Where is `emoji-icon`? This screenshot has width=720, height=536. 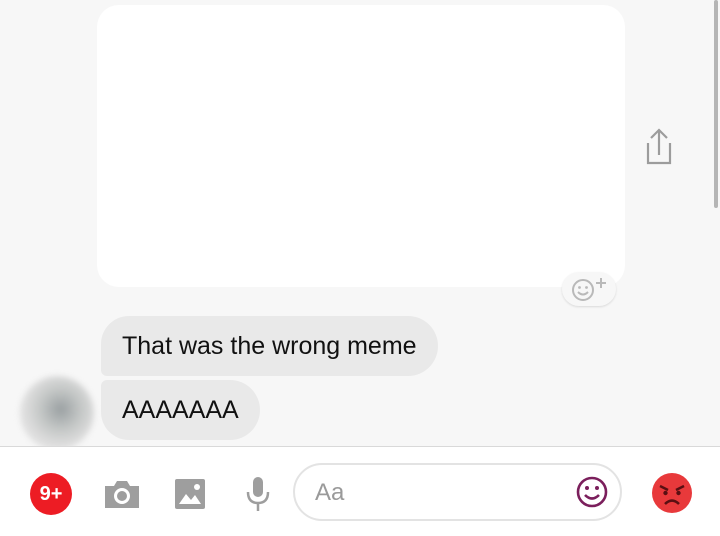
emoji-icon is located at coordinates (592, 492).